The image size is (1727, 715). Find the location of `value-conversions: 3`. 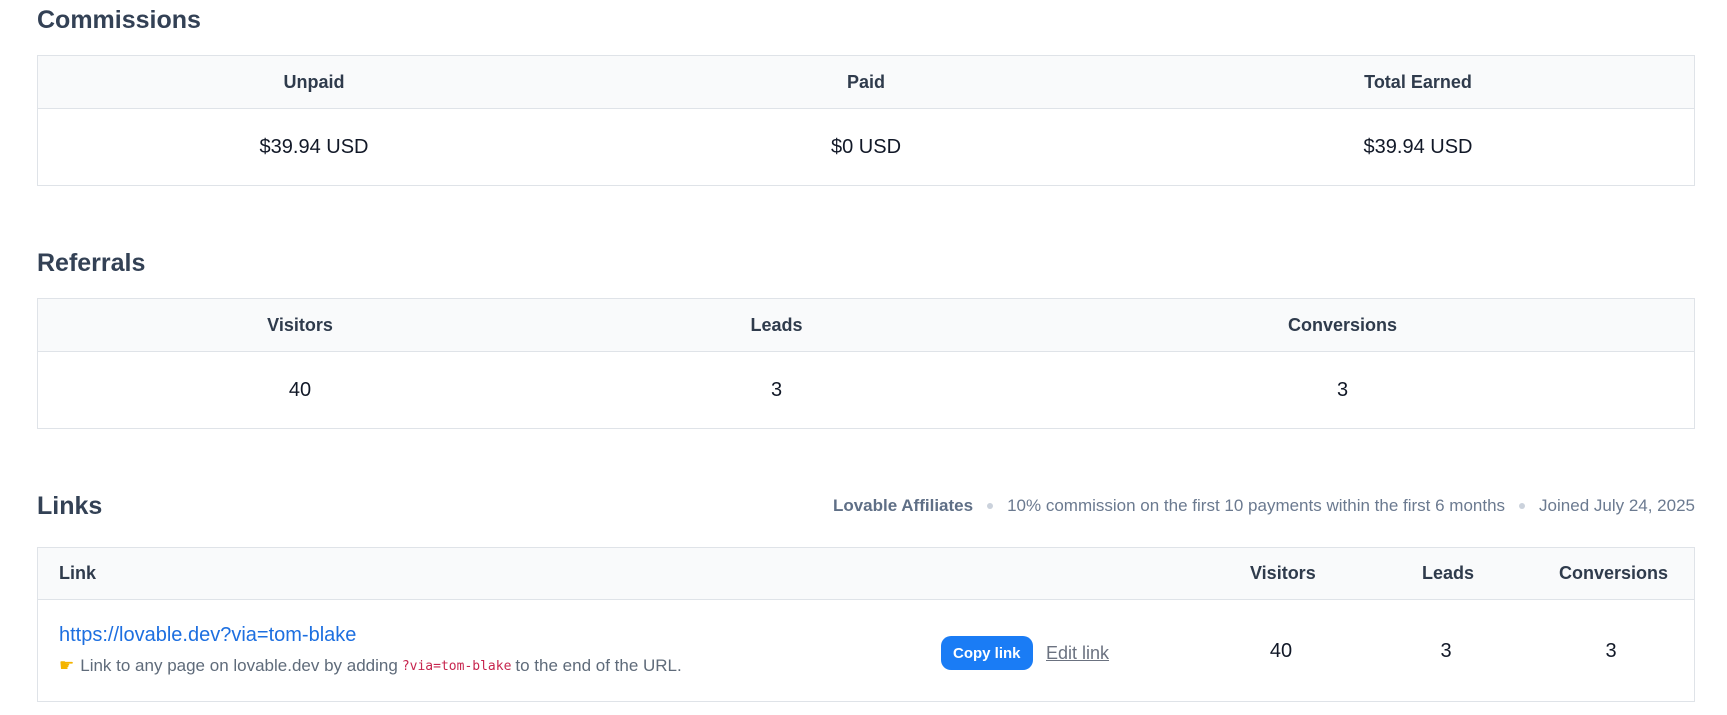

value-conversions: 3 is located at coordinates (1342, 389).